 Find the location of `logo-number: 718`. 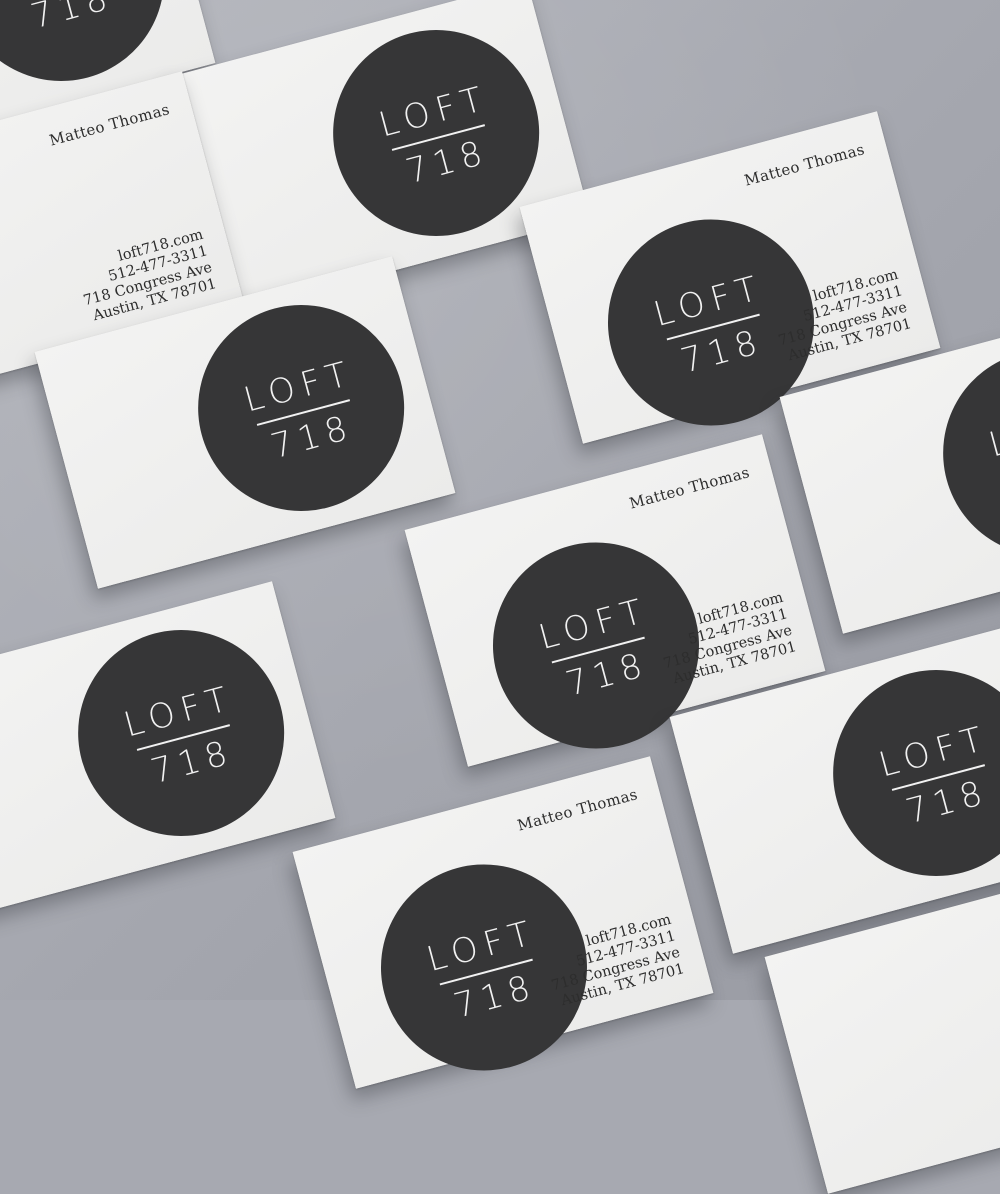

logo-number: 718 is located at coordinates (72, 19).